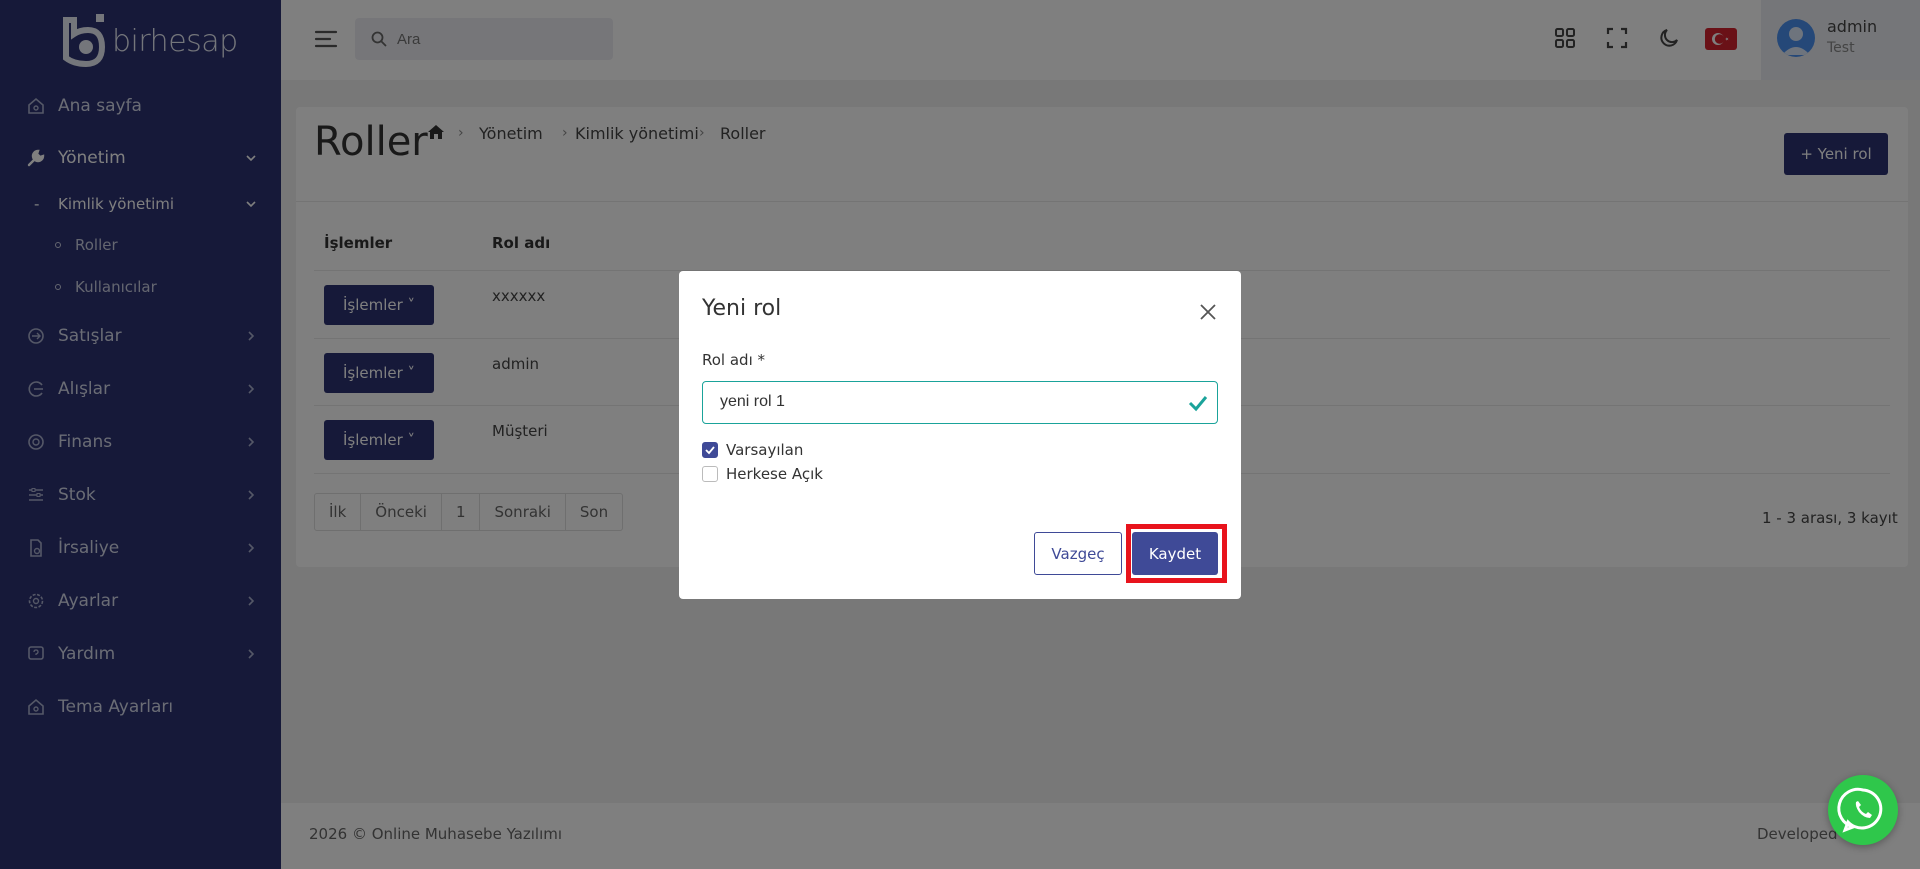  I want to click on default-checkbox-label: Varsayılan, so click(764, 450).